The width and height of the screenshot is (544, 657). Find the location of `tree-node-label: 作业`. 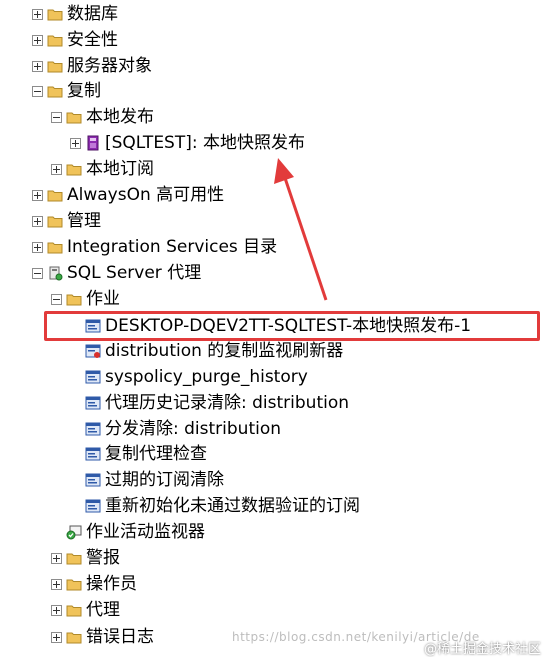

tree-node-label: 作业 is located at coordinates (103, 299).